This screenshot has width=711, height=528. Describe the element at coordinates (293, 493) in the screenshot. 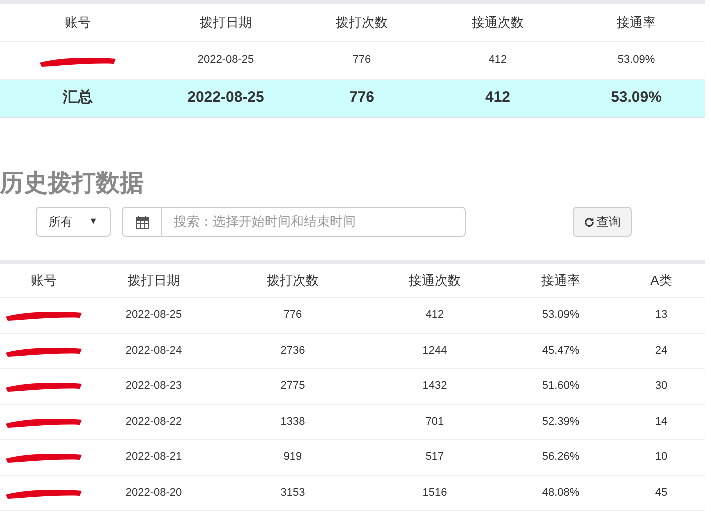

I see `table-cell-text: 3153` at that location.